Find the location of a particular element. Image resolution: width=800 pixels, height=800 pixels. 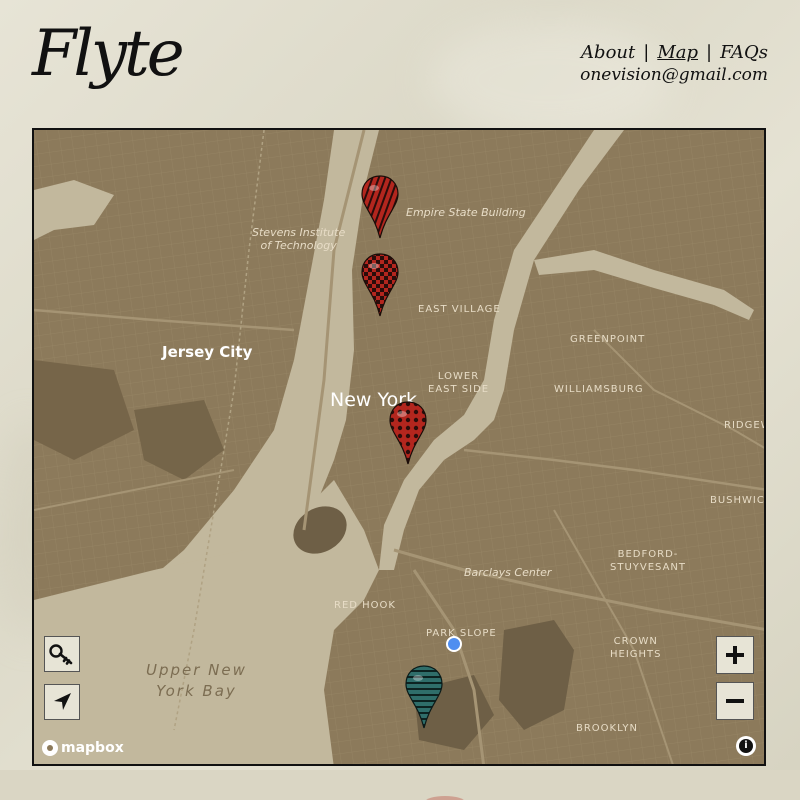

nav-link-about: About is located at coordinates (608, 52).